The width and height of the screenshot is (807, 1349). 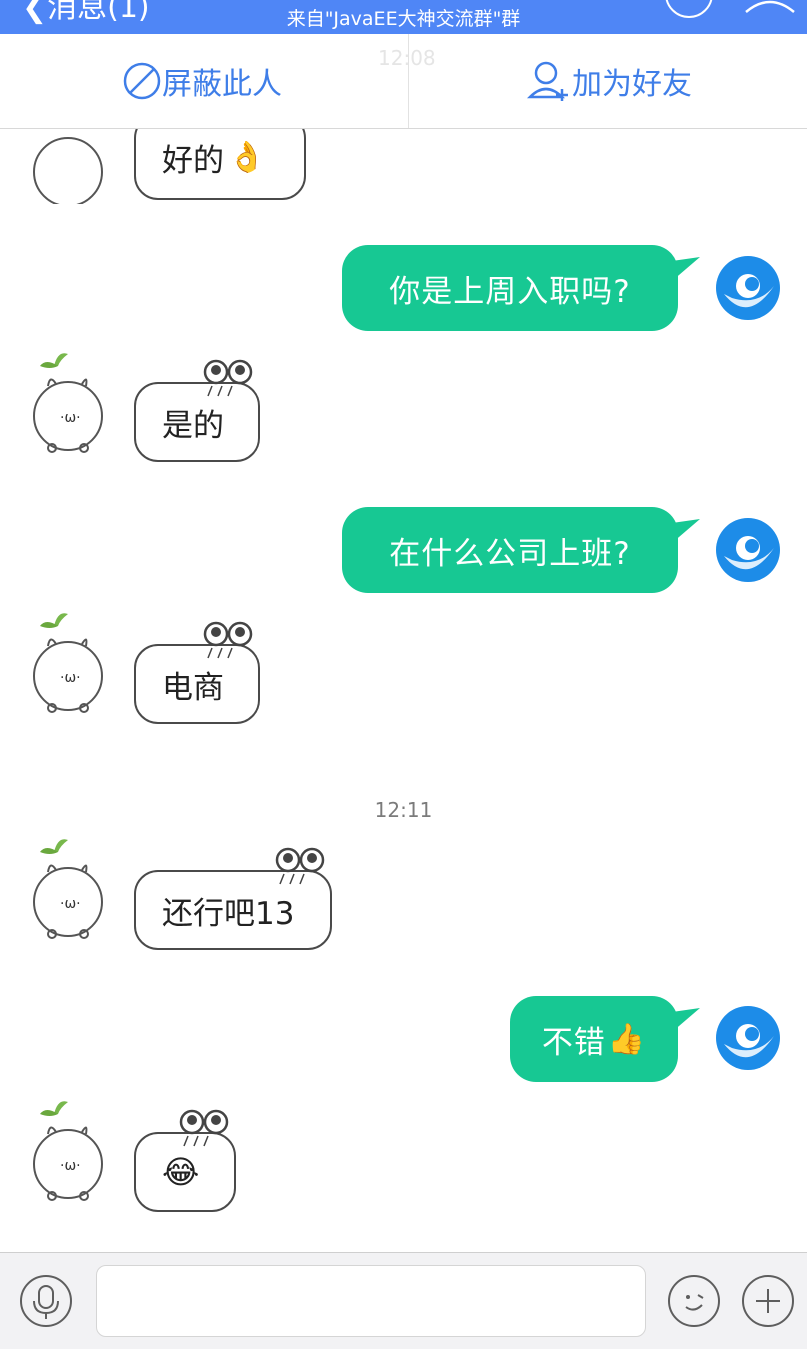 I want to click on action-bar-cover: 12:08 屏蔽此人 加为好友, so click(x=403, y=81).